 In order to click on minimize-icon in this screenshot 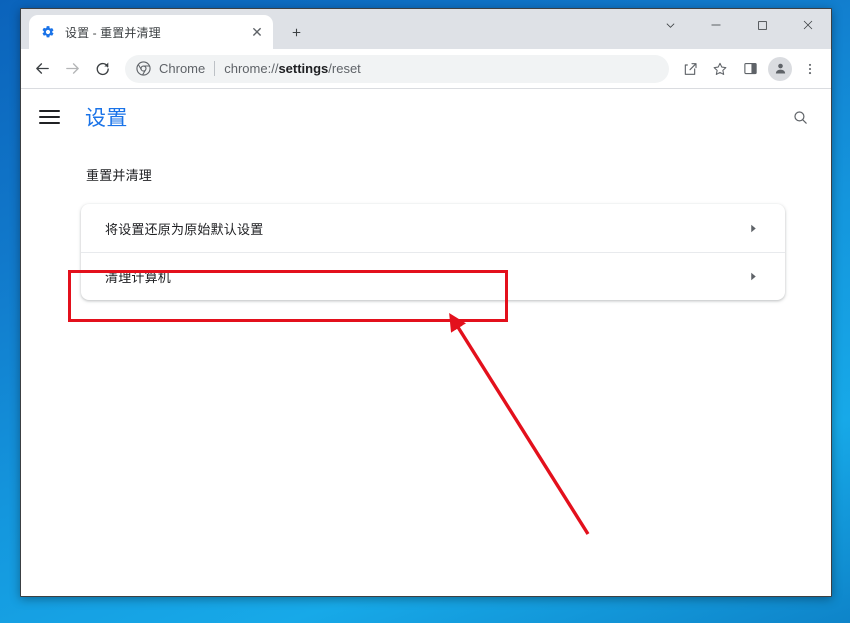, I will do `click(716, 25)`.